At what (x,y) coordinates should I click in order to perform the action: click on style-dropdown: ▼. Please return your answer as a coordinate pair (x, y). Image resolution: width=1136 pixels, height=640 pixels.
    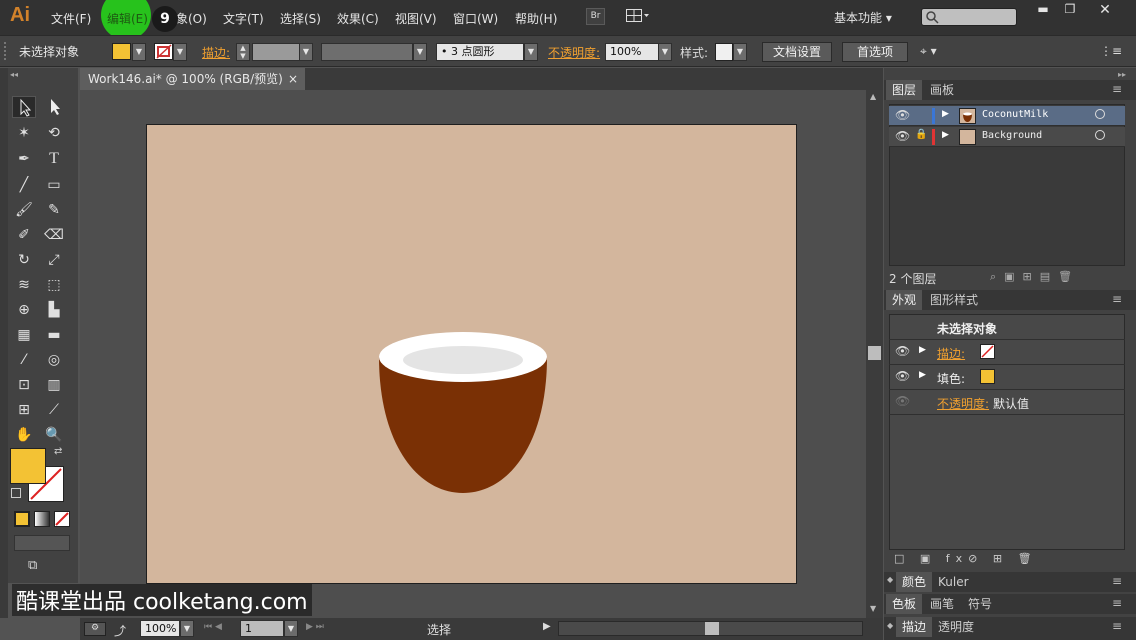
    Looking at the image, I should click on (740, 52).